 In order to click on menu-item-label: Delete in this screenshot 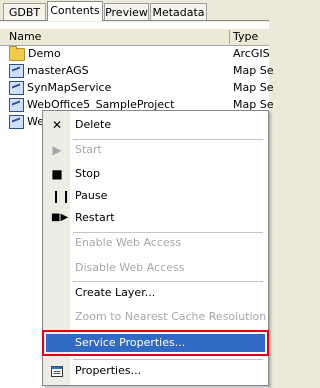, I will do `click(93, 124)`.